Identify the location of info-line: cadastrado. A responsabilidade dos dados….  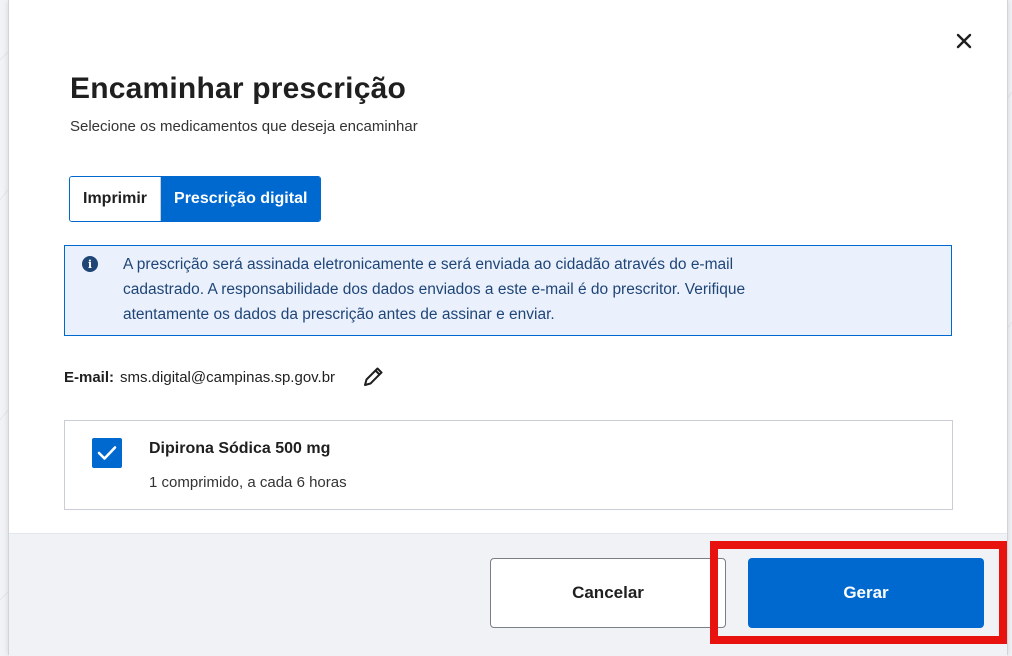
(434, 289).